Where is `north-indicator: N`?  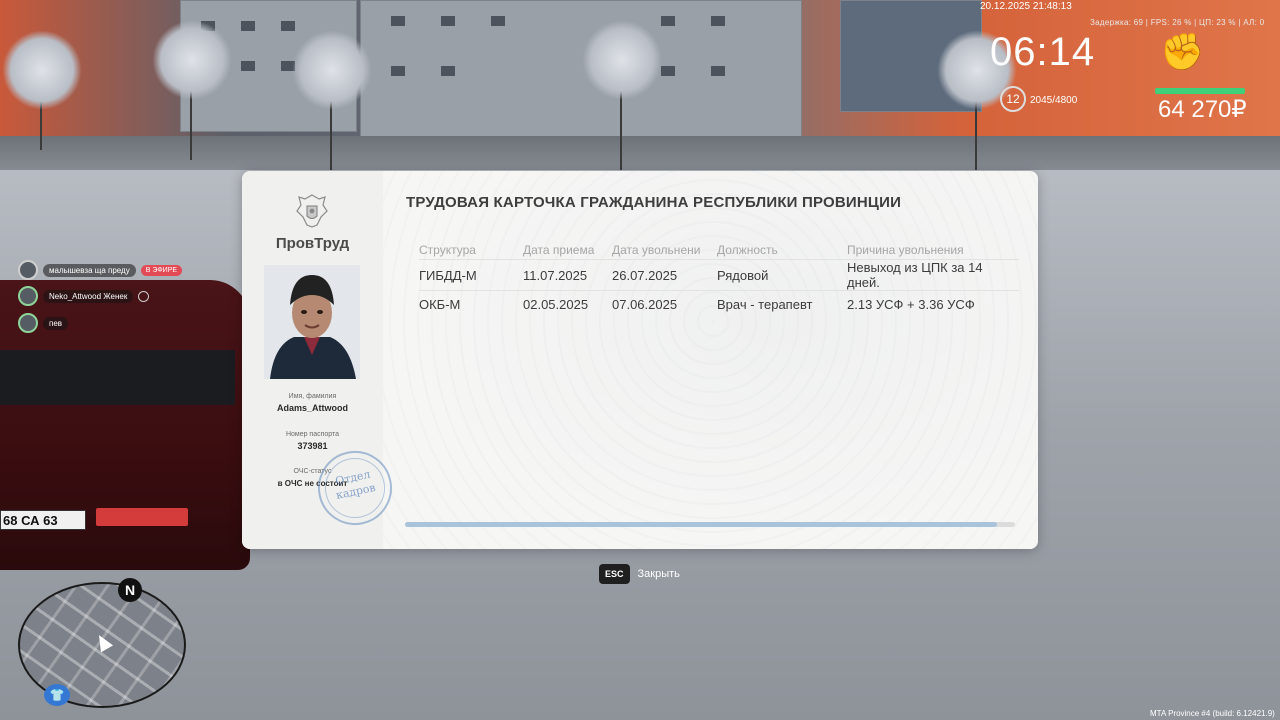 north-indicator: N is located at coordinates (130, 590).